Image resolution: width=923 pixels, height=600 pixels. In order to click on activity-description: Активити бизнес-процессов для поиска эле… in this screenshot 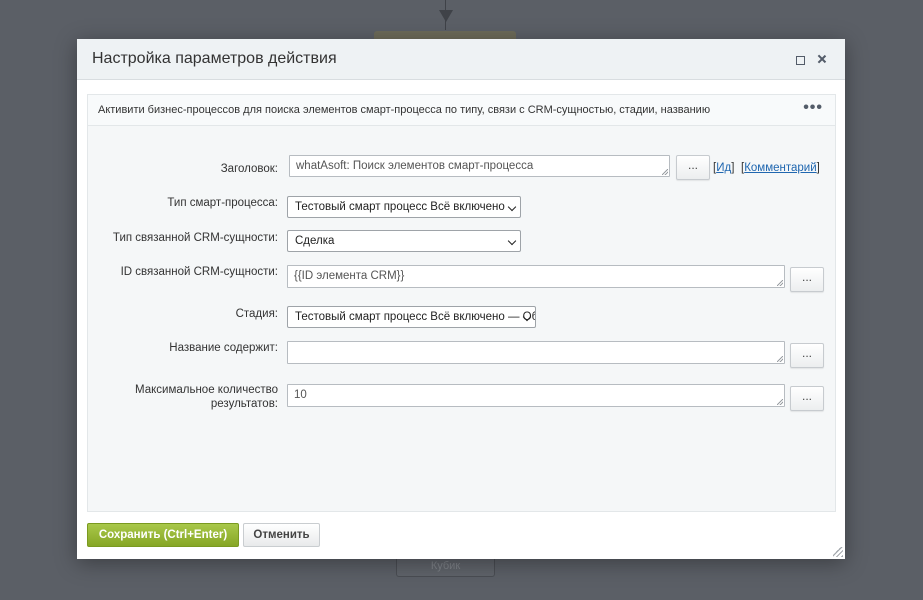, I will do `click(461, 110)`.